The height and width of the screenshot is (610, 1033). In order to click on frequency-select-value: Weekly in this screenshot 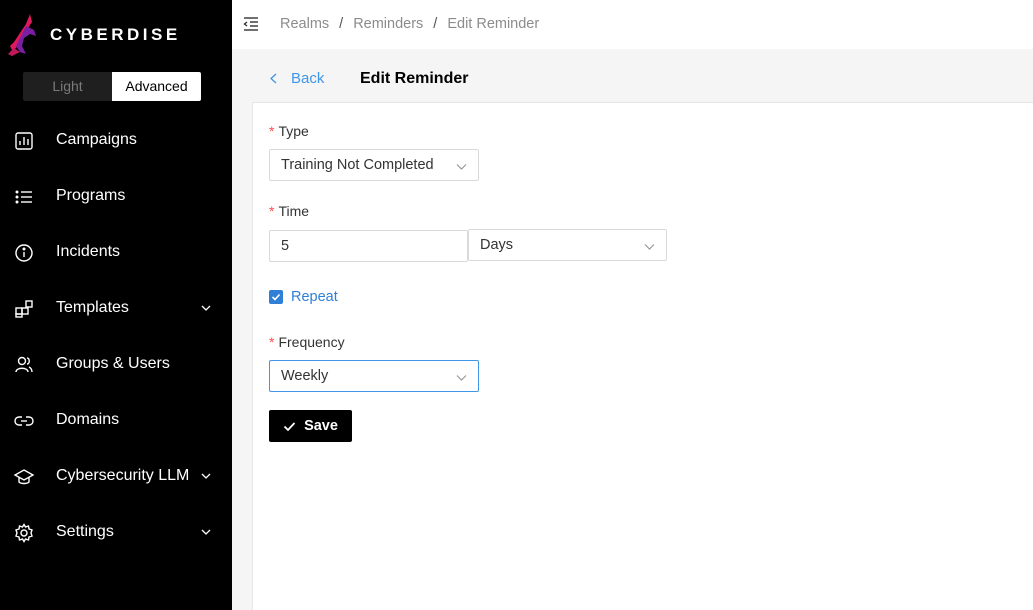, I will do `click(305, 376)`.